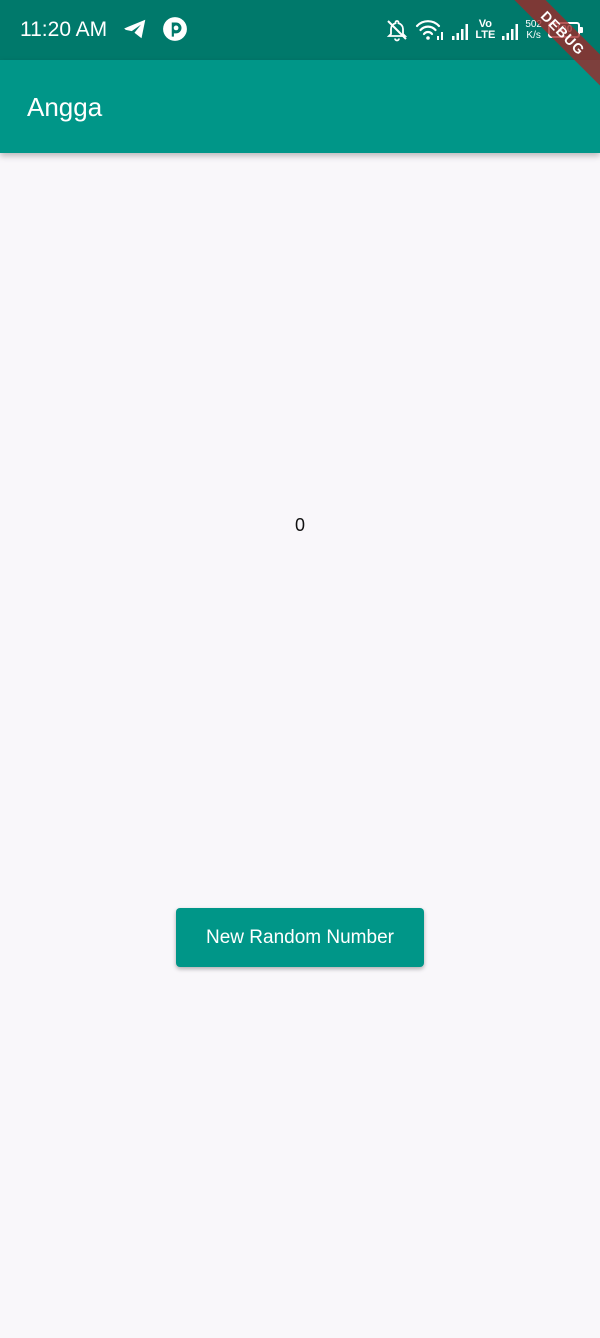  Describe the element at coordinates (135, 29) in the screenshot. I see `telegram-icon` at that location.